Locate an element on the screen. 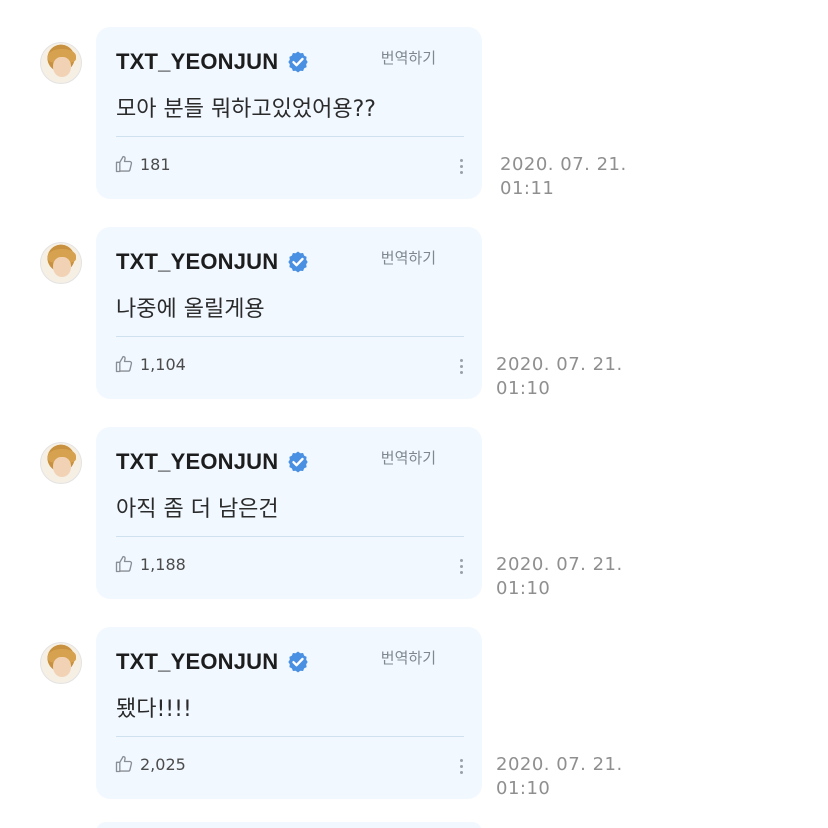  timestamp-time: 01:11 is located at coordinates (527, 188).